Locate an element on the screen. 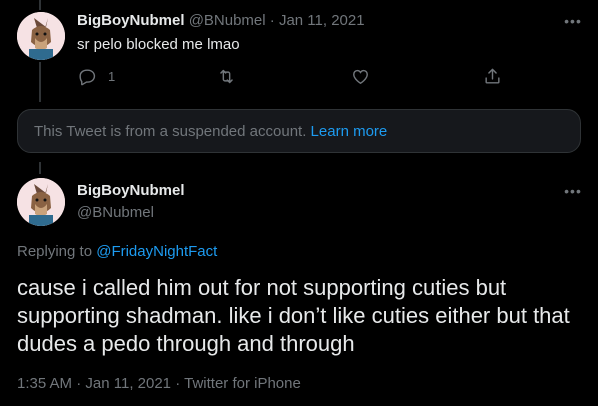 Image resolution: width=598 pixels, height=406 pixels. share-button is located at coordinates (492, 76).